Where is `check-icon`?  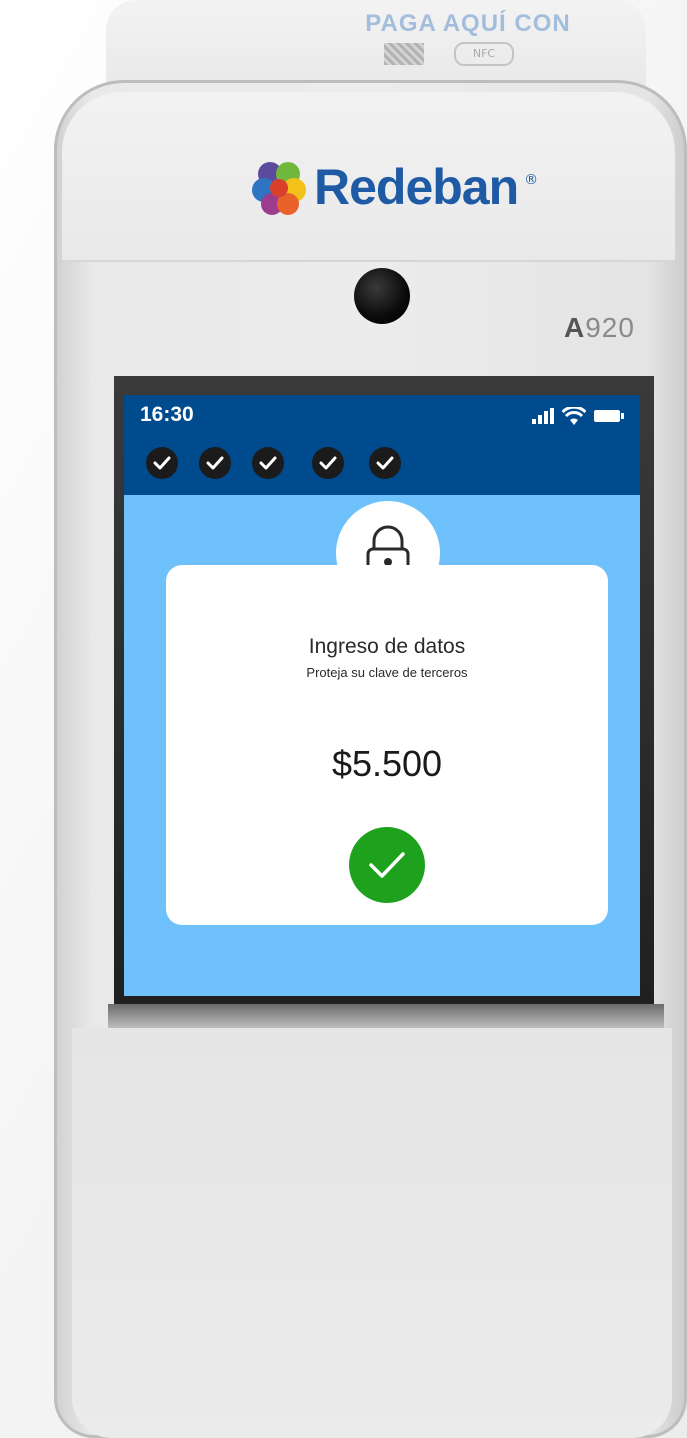
check-icon is located at coordinates (387, 865).